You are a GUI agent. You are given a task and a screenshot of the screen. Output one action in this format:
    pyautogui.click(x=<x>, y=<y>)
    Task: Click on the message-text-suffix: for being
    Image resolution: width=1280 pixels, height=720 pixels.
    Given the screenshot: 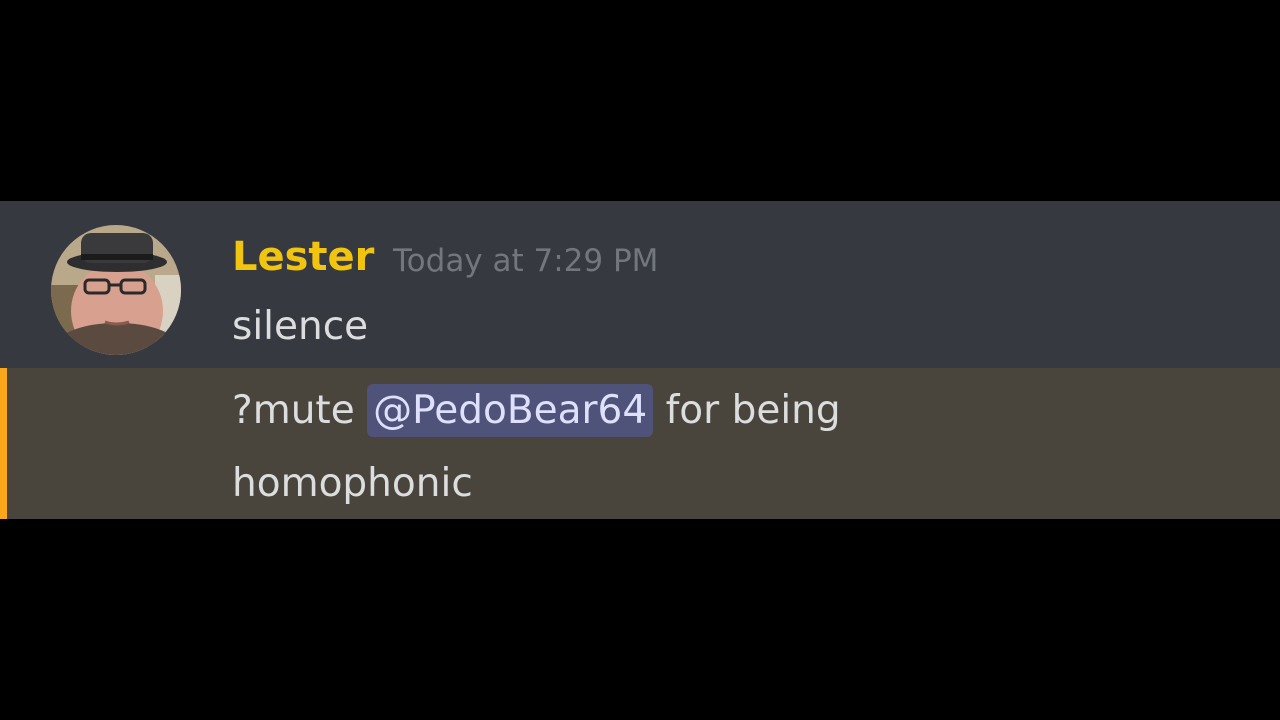 What is the action you would take?
    pyautogui.click(x=753, y=410)
    